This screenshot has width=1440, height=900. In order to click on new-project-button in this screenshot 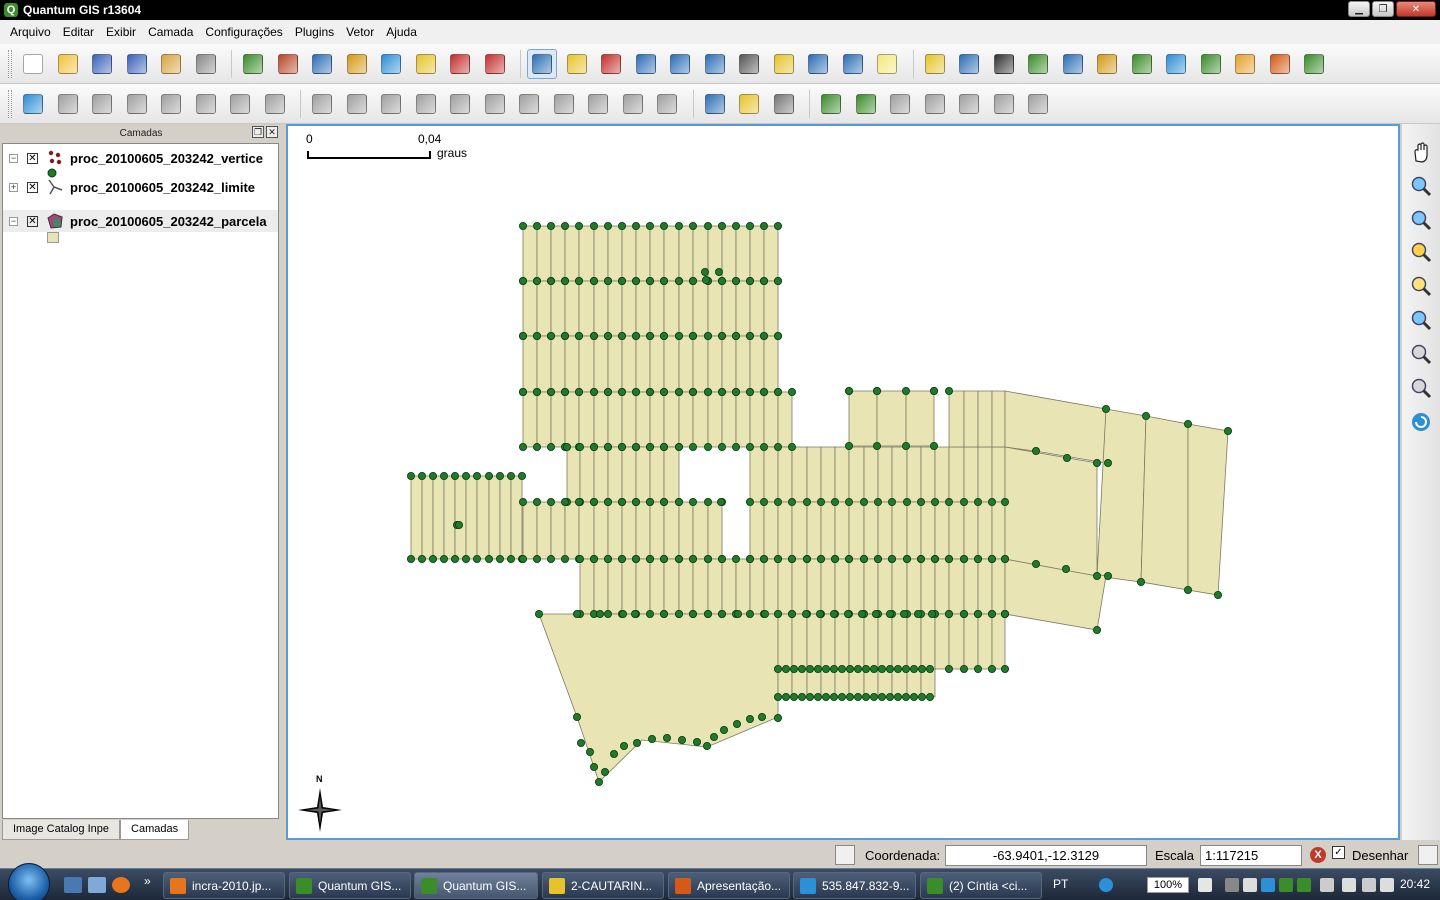, I will do `click(33, 64)`.